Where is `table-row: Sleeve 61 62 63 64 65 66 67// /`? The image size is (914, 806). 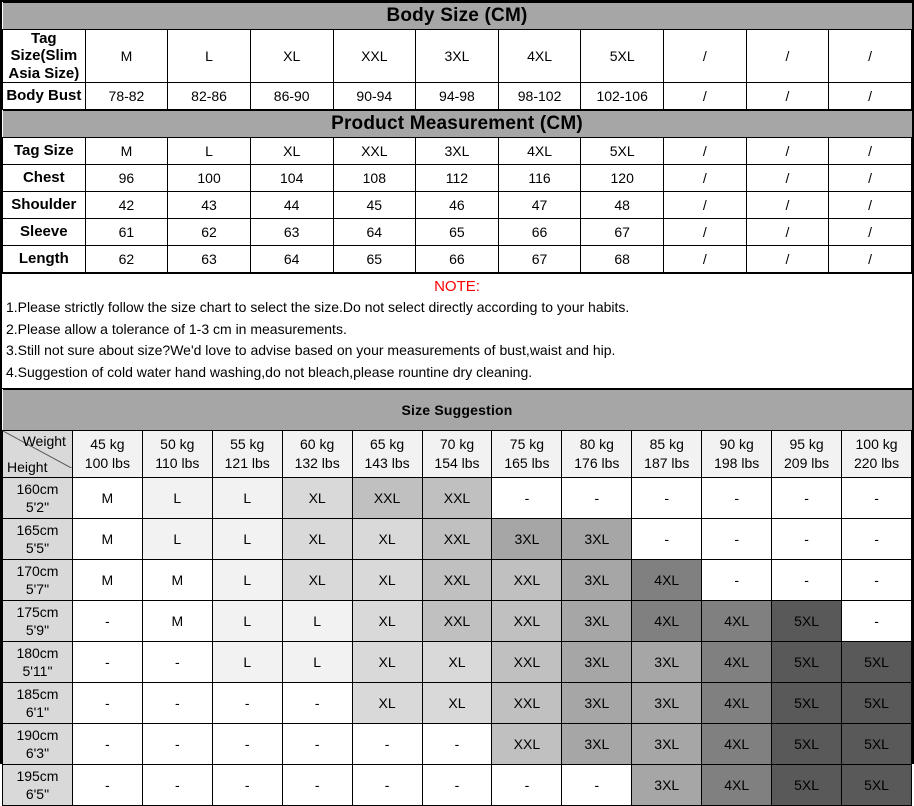 table-row: Sleeve 61 62 63 64 65 66 67// / is located at coordinates (457, 231).